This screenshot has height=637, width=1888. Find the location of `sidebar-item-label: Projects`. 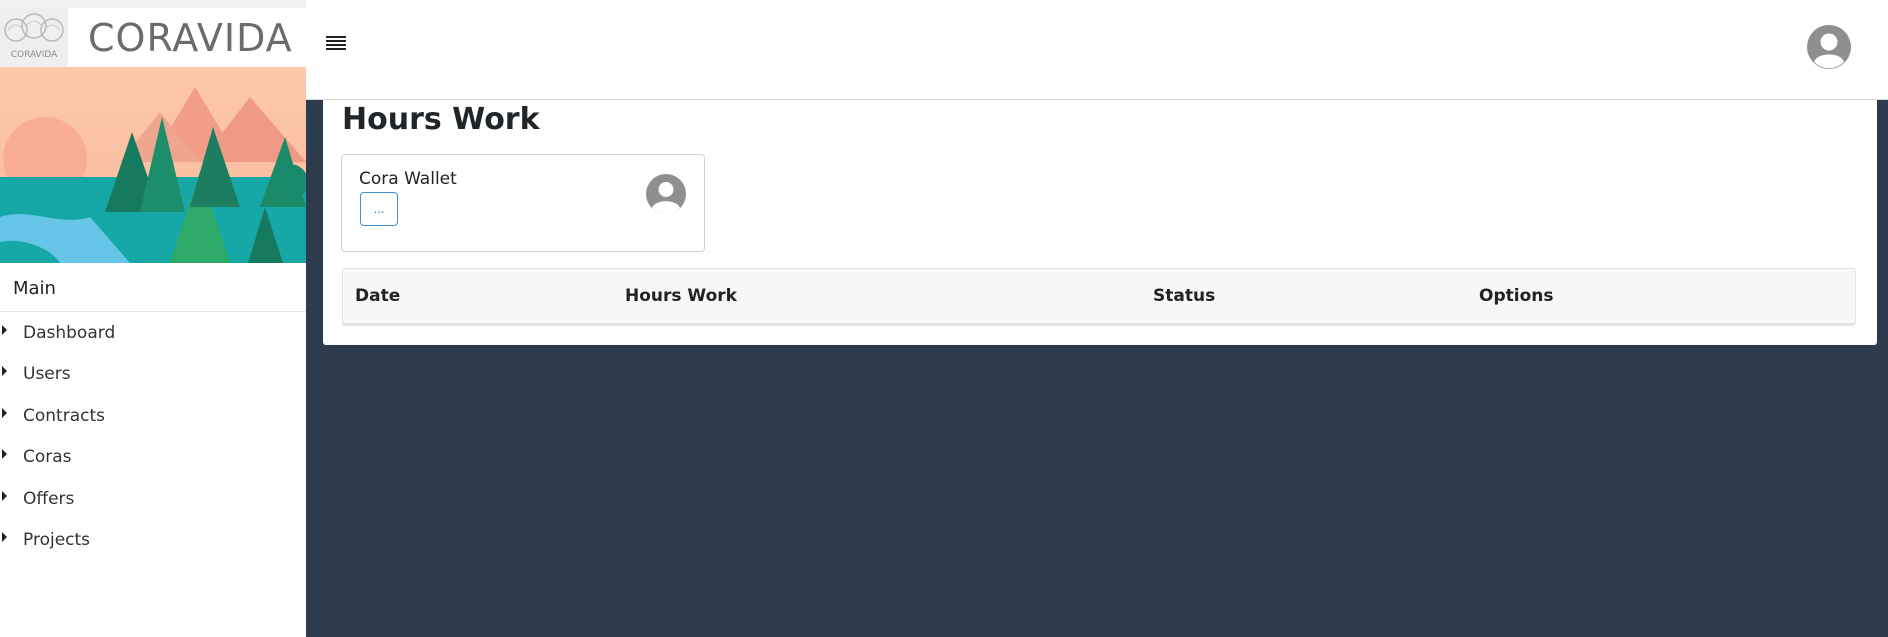

sidebar-item-label: Projects is located at coordinates (57, 540).